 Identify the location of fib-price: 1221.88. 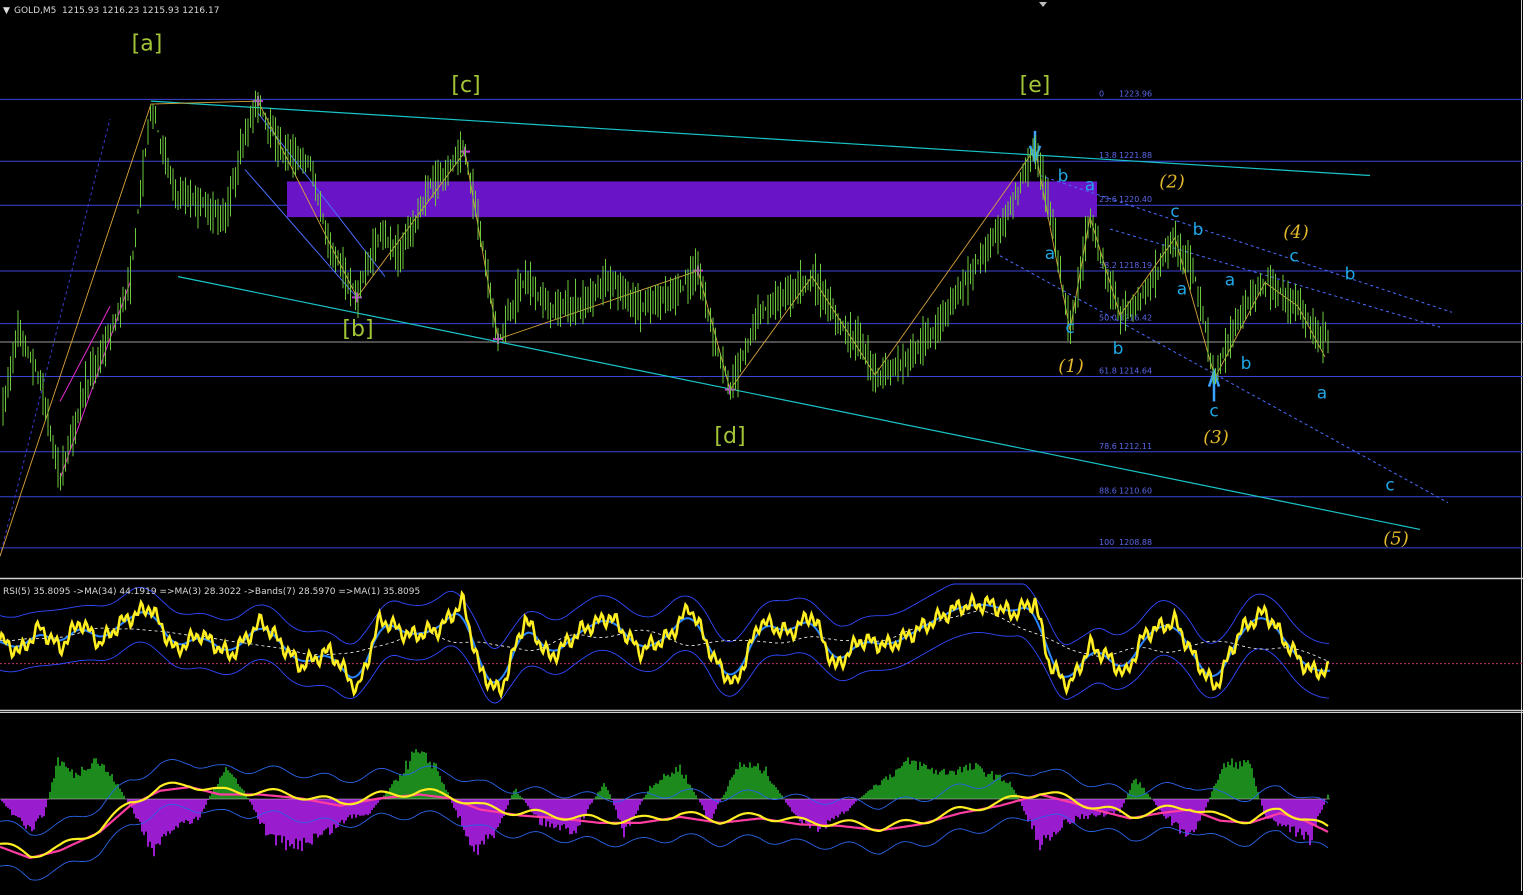
(1135, 155).